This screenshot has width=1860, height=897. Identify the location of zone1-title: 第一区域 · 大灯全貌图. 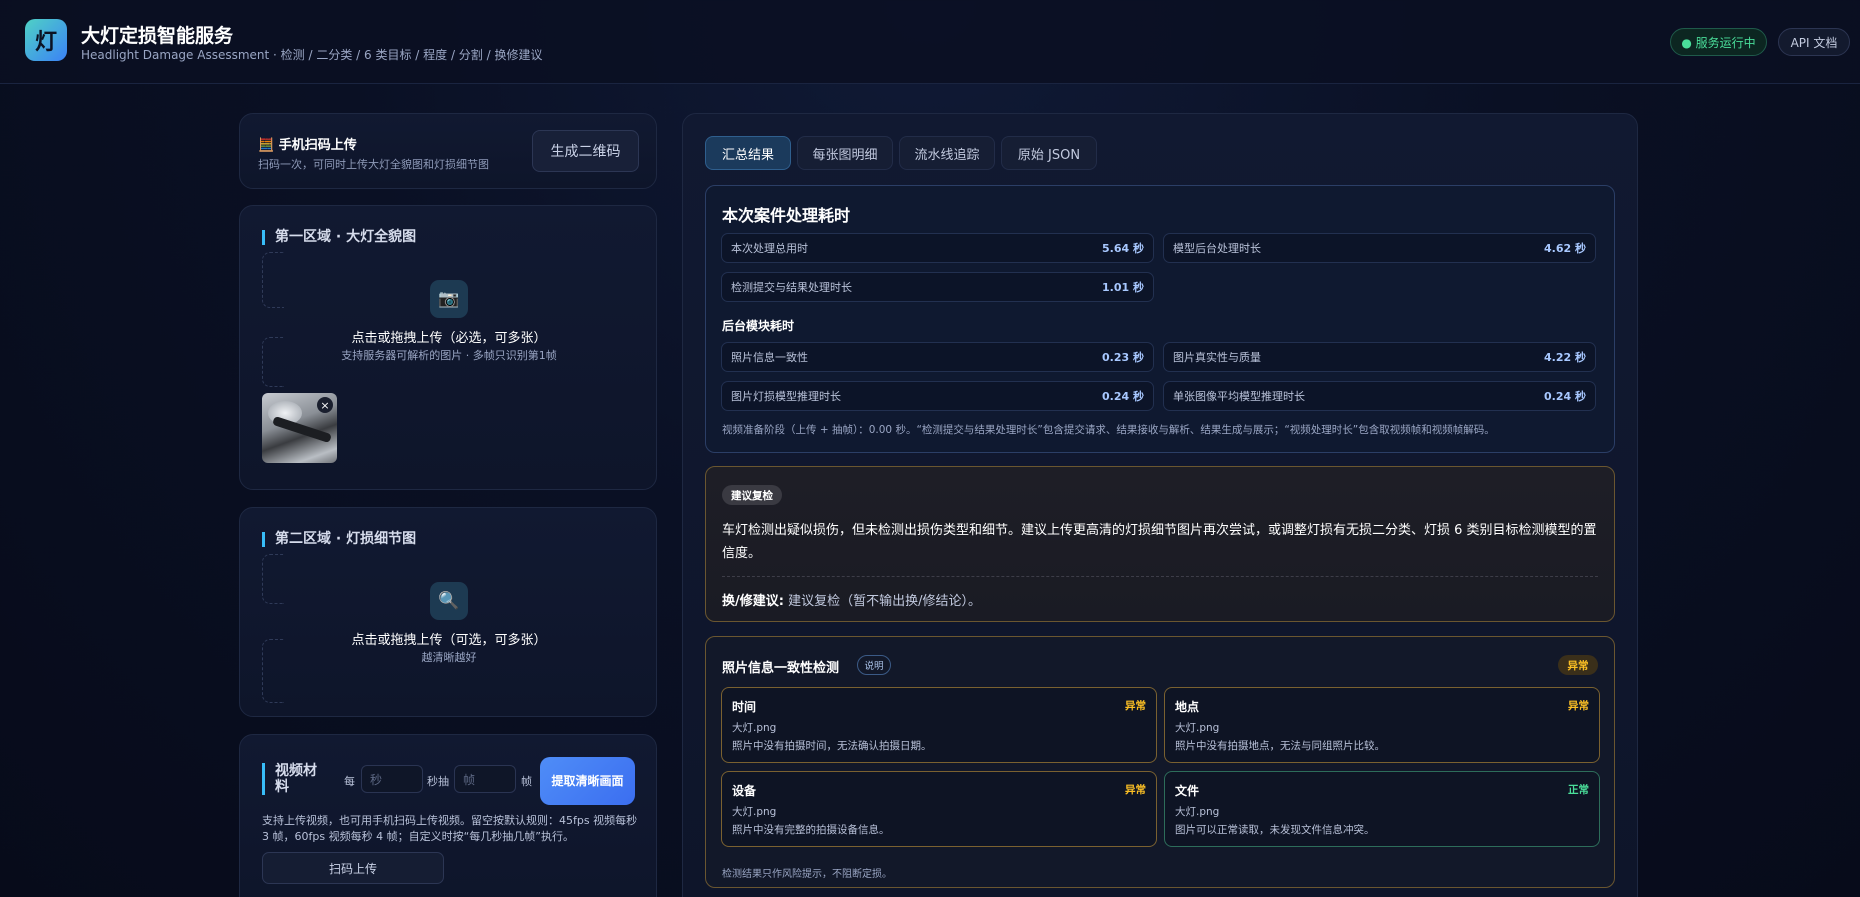
(339, 237).